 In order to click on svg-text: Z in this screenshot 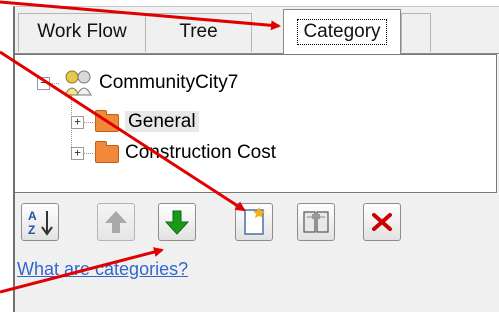, I will do `click(31, 230)`.